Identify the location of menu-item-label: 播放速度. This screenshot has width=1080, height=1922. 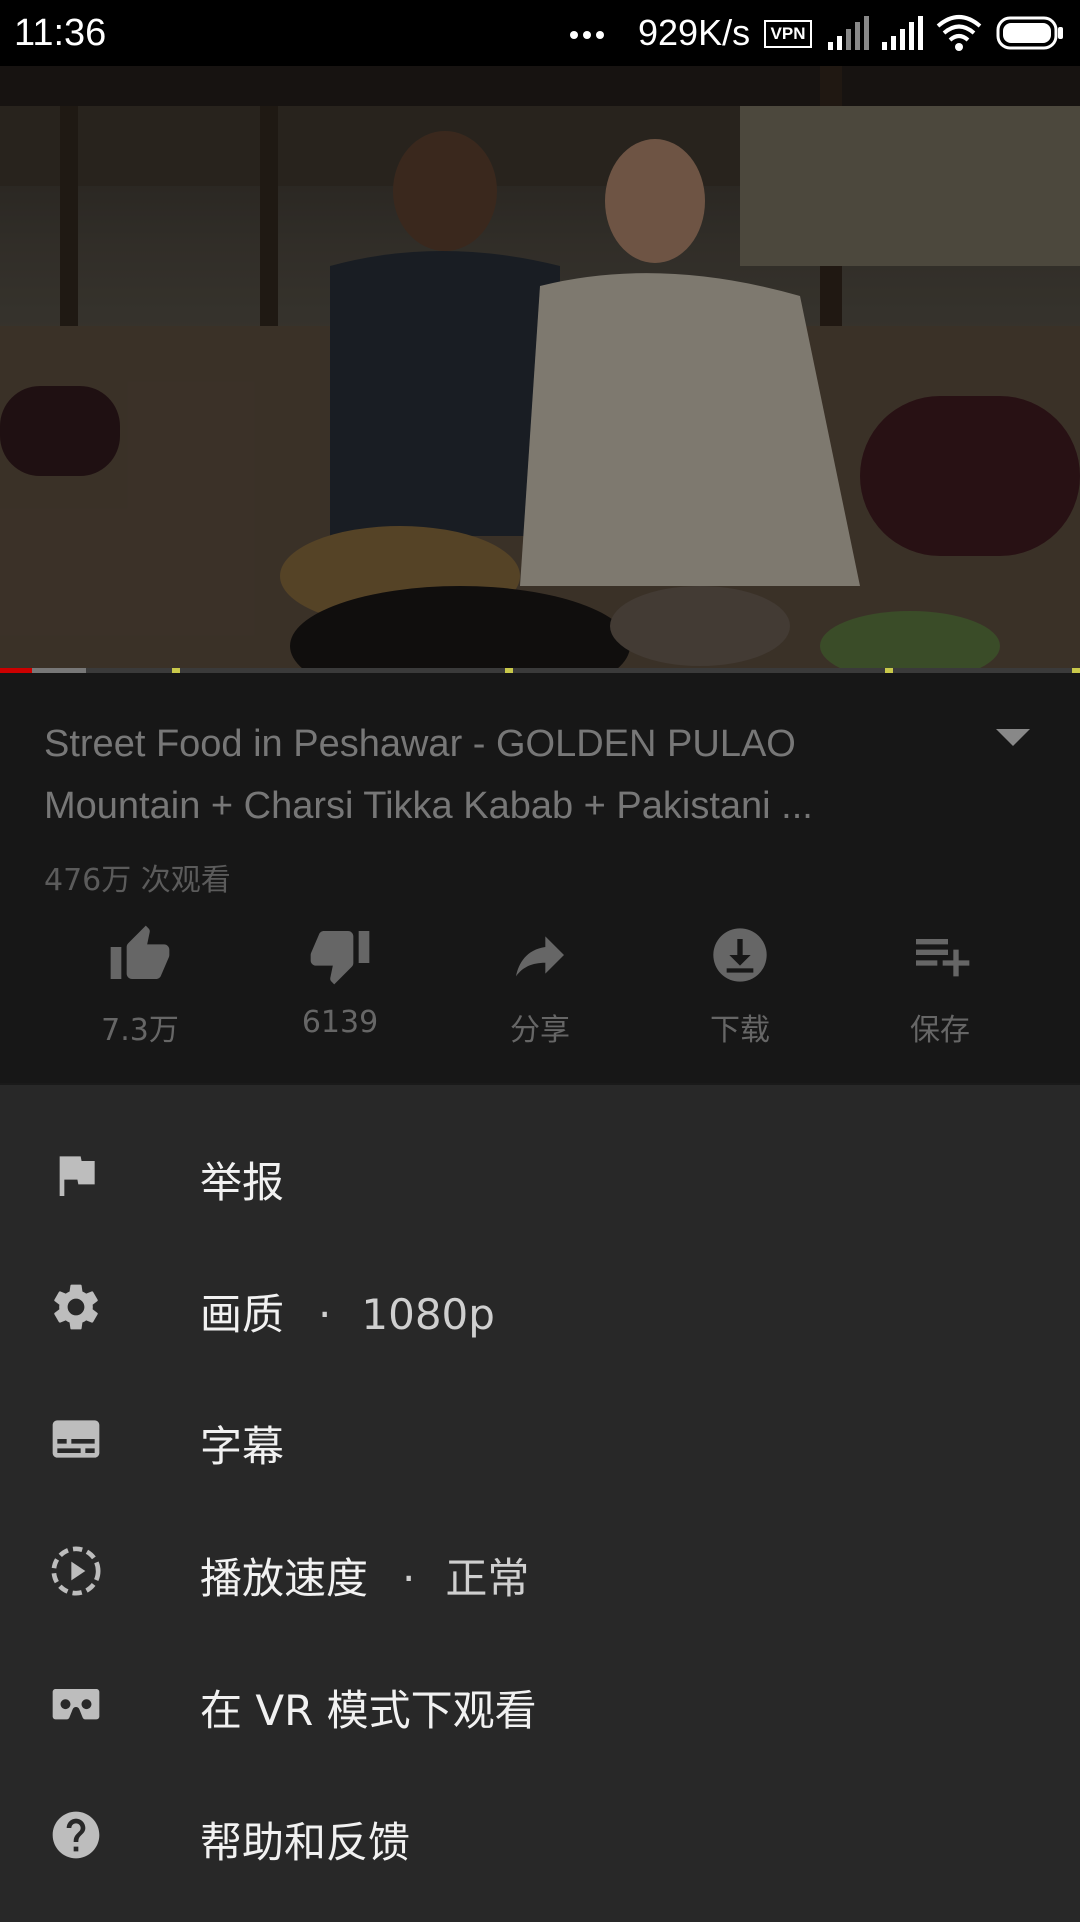
(284, 1578).